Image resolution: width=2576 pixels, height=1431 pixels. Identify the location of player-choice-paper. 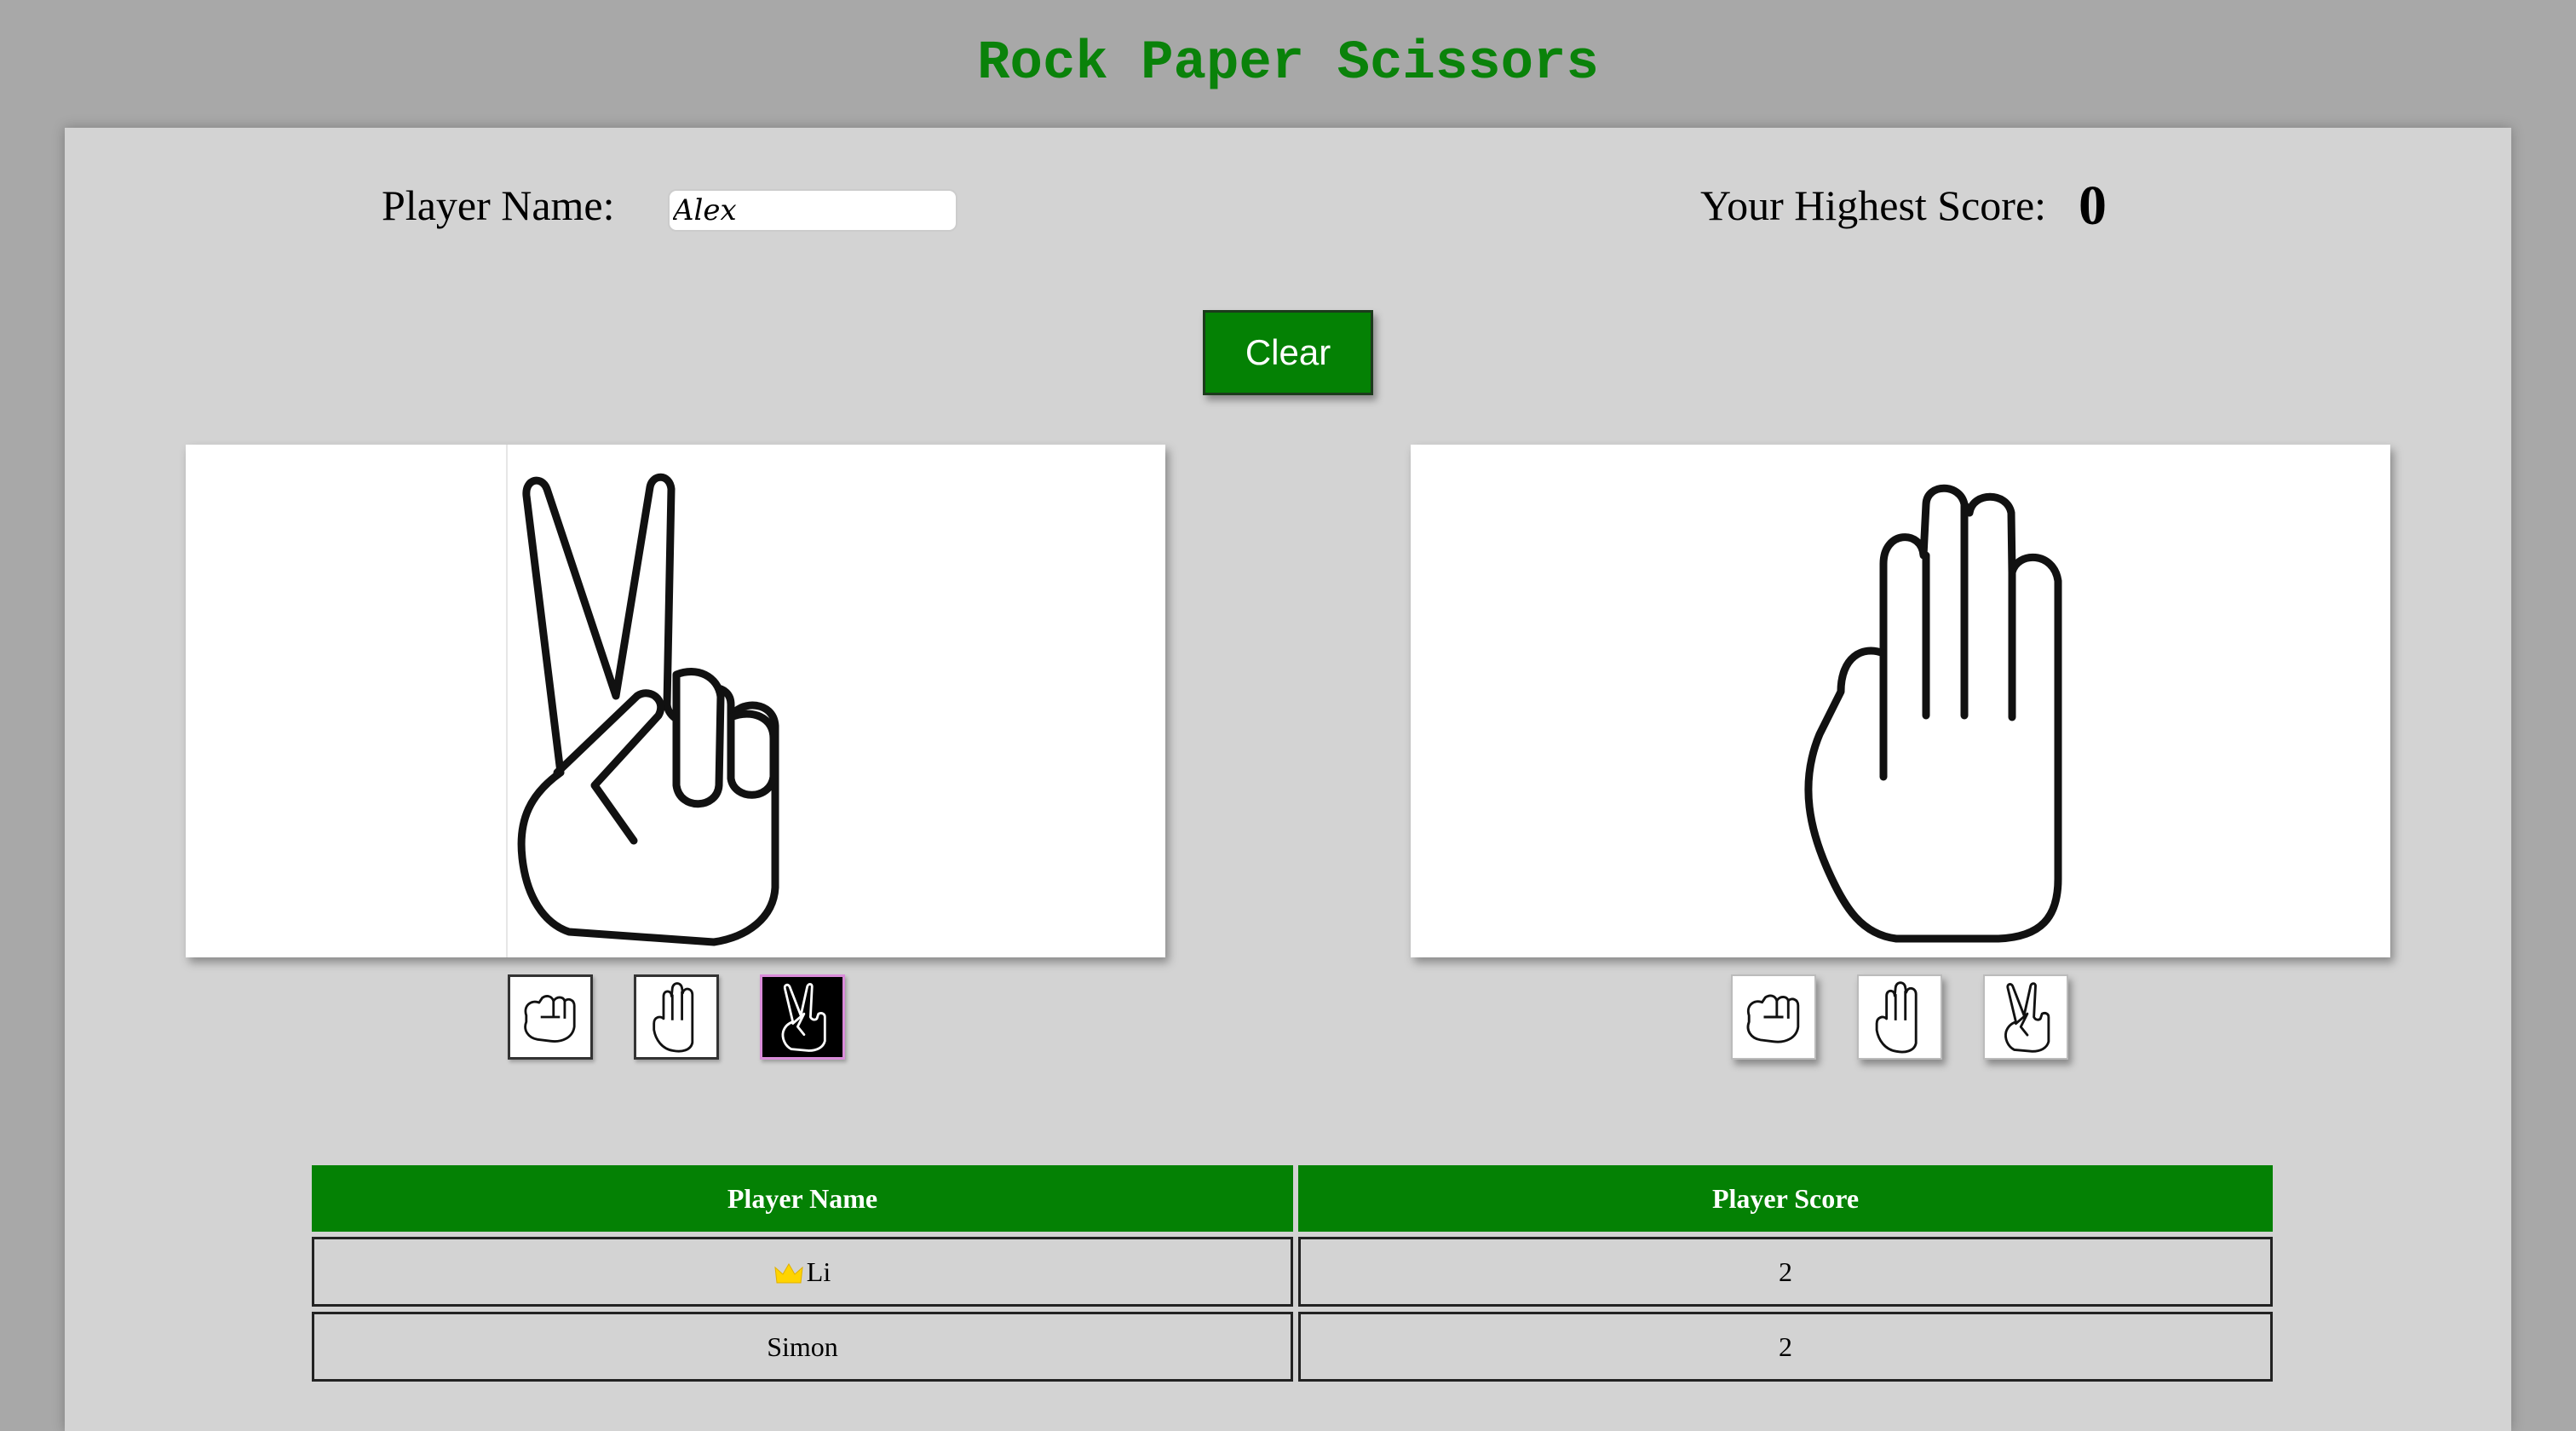
(676, 1017).